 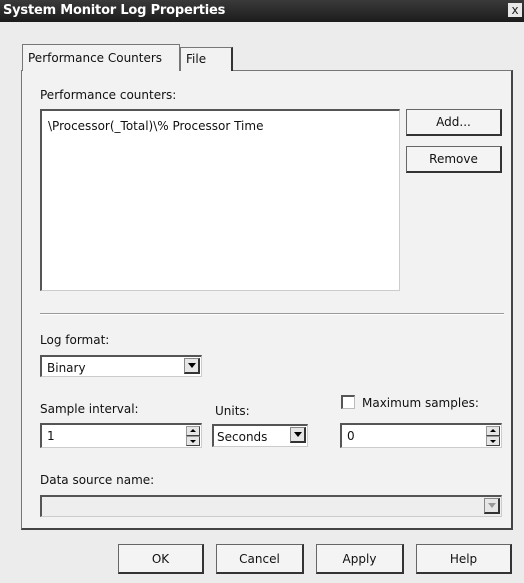 What do you see at coordinates (97, 480) in the screenshot?
I see `data-source-label: Data source name:` at bounding box center [97, 480].